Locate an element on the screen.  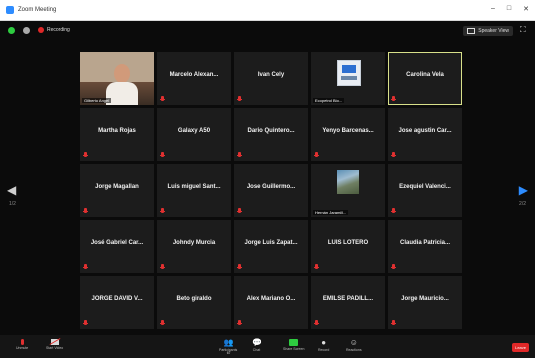
record-button: ● Record is located at coordinates (323, 345).